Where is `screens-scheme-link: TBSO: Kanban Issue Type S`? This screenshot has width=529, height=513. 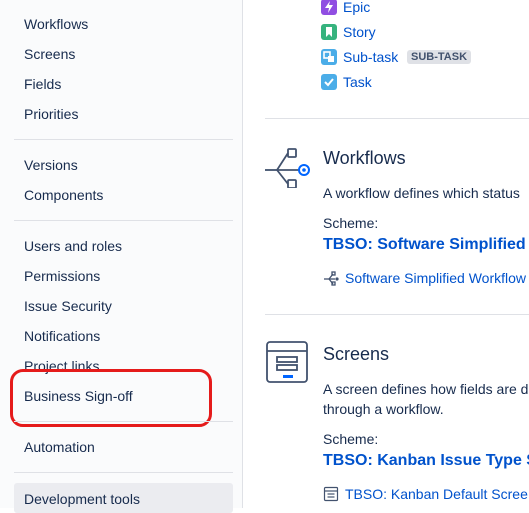 screens-scheme-link: TBSO: Kanban Issue Type S is located at coordinates (426, 461).